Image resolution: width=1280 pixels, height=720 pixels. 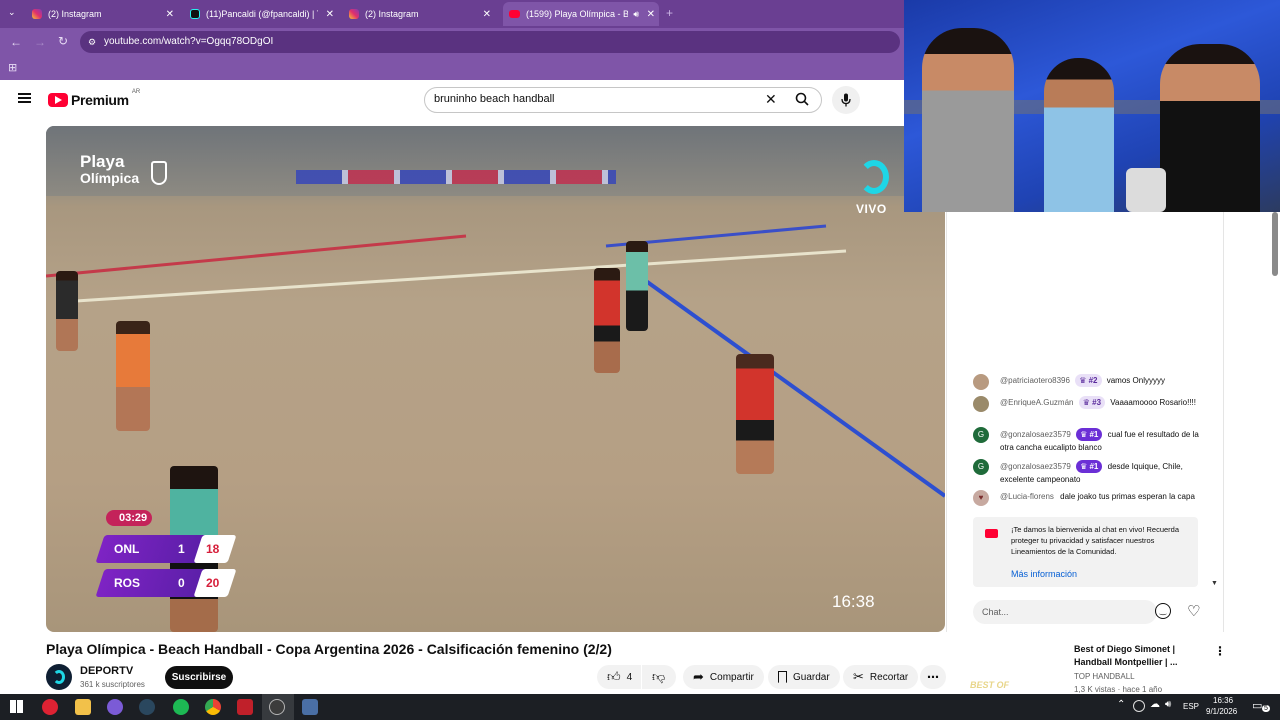 What do you see at coordinates (129, 518) in the screenshot?
I see `game-clock-pill: 03:29` at bounding box center [129, 518].